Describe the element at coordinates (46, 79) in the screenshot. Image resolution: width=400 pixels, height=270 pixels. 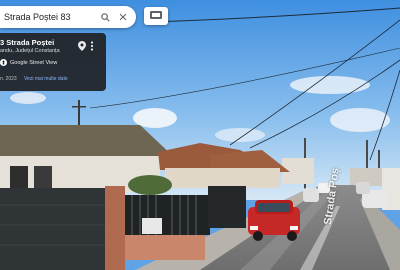
I see `more-dates-link: Vezi mai multe date` at that location.